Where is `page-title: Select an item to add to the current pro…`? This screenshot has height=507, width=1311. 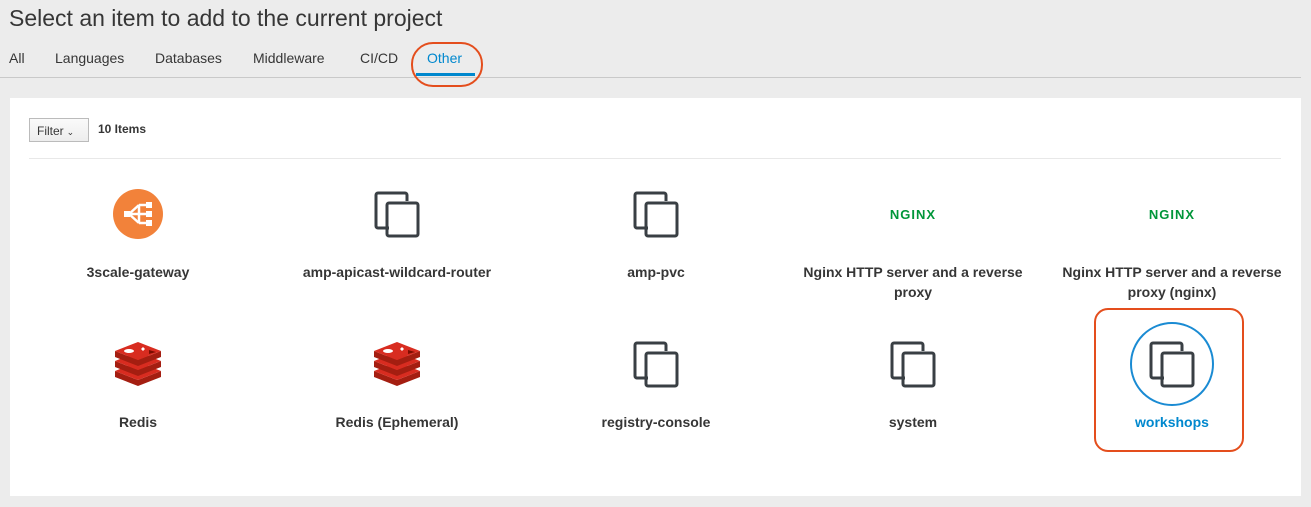
page-title: Select an item to add to the current pro… is located at coordinates (226, 18).